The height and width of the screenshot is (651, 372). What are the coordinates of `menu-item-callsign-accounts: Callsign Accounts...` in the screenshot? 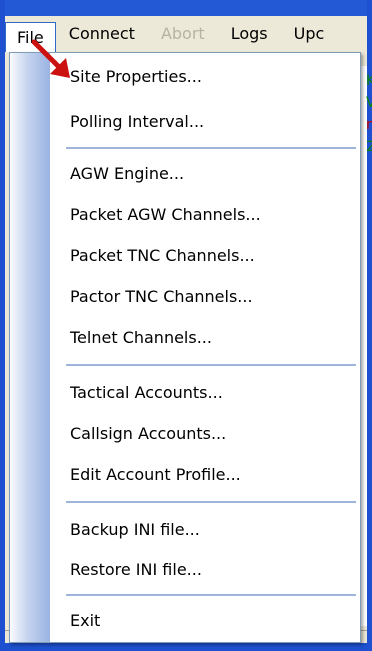 It's located at (148, 434).